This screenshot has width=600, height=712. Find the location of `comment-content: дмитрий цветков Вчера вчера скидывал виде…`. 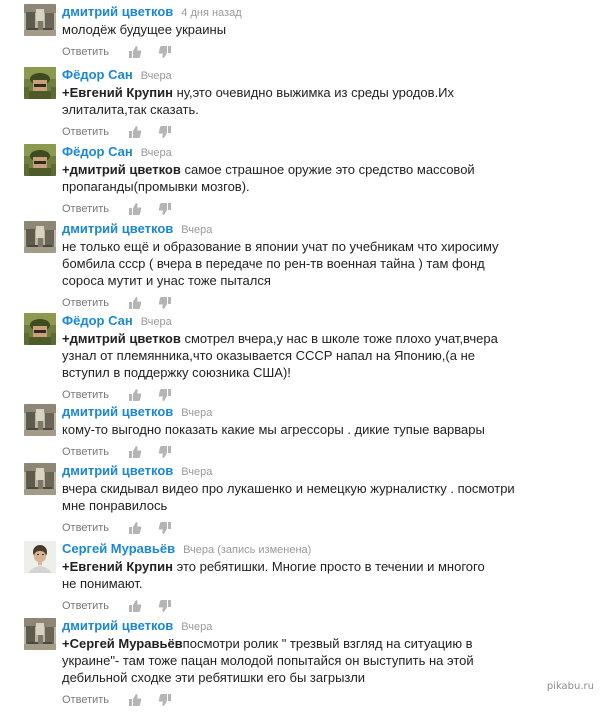

comment-content: дмитрий цветков Вчера вчера скидывал виде… is located at coordinates (321, 499).